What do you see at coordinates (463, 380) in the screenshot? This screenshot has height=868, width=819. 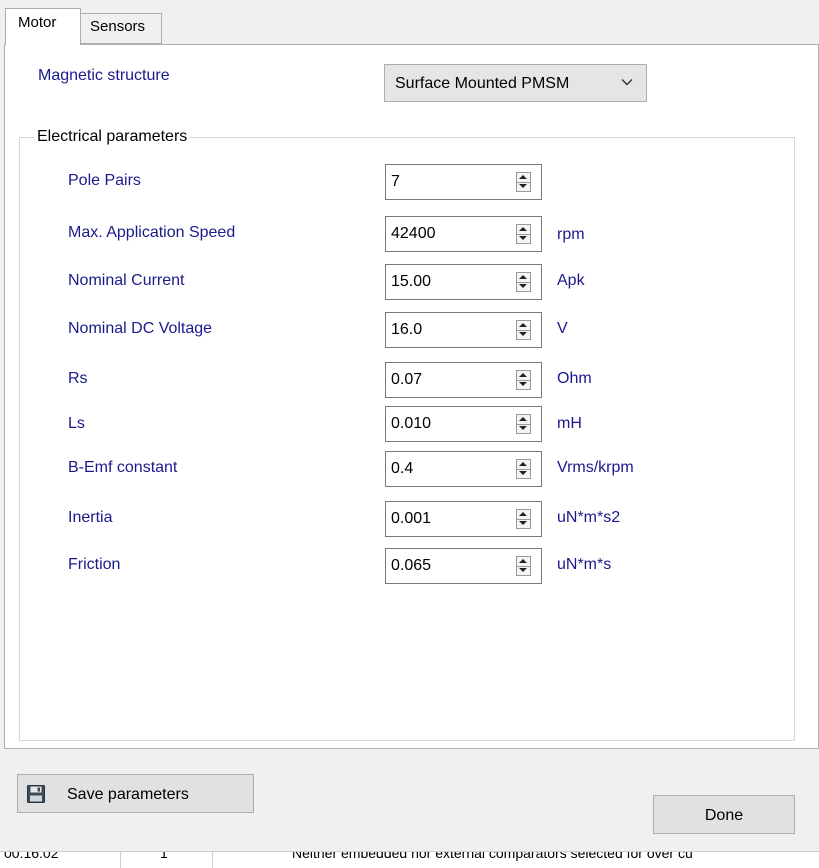 I see `rs-input: 0.07` at bounding box center [463, 380].